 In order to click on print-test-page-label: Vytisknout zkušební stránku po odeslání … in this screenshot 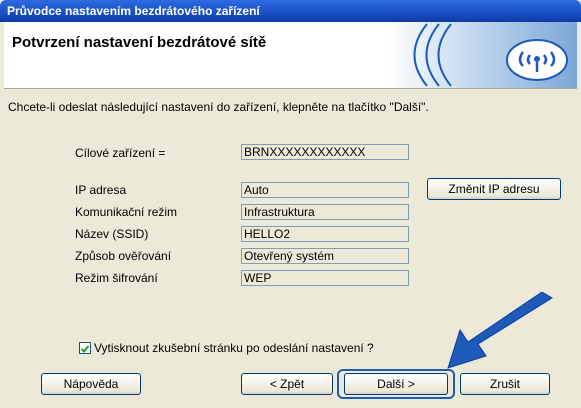, I will do `click(234, 348)`.